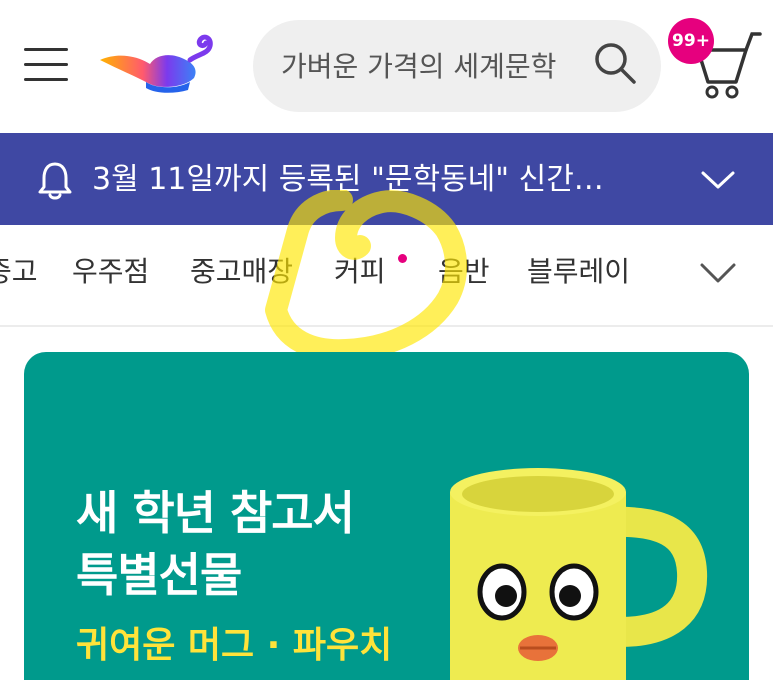 This screenshot has height=680, width=773. Describe the element at coordinates (615, 63) in the screenshot. I see `search-icon` at that location.